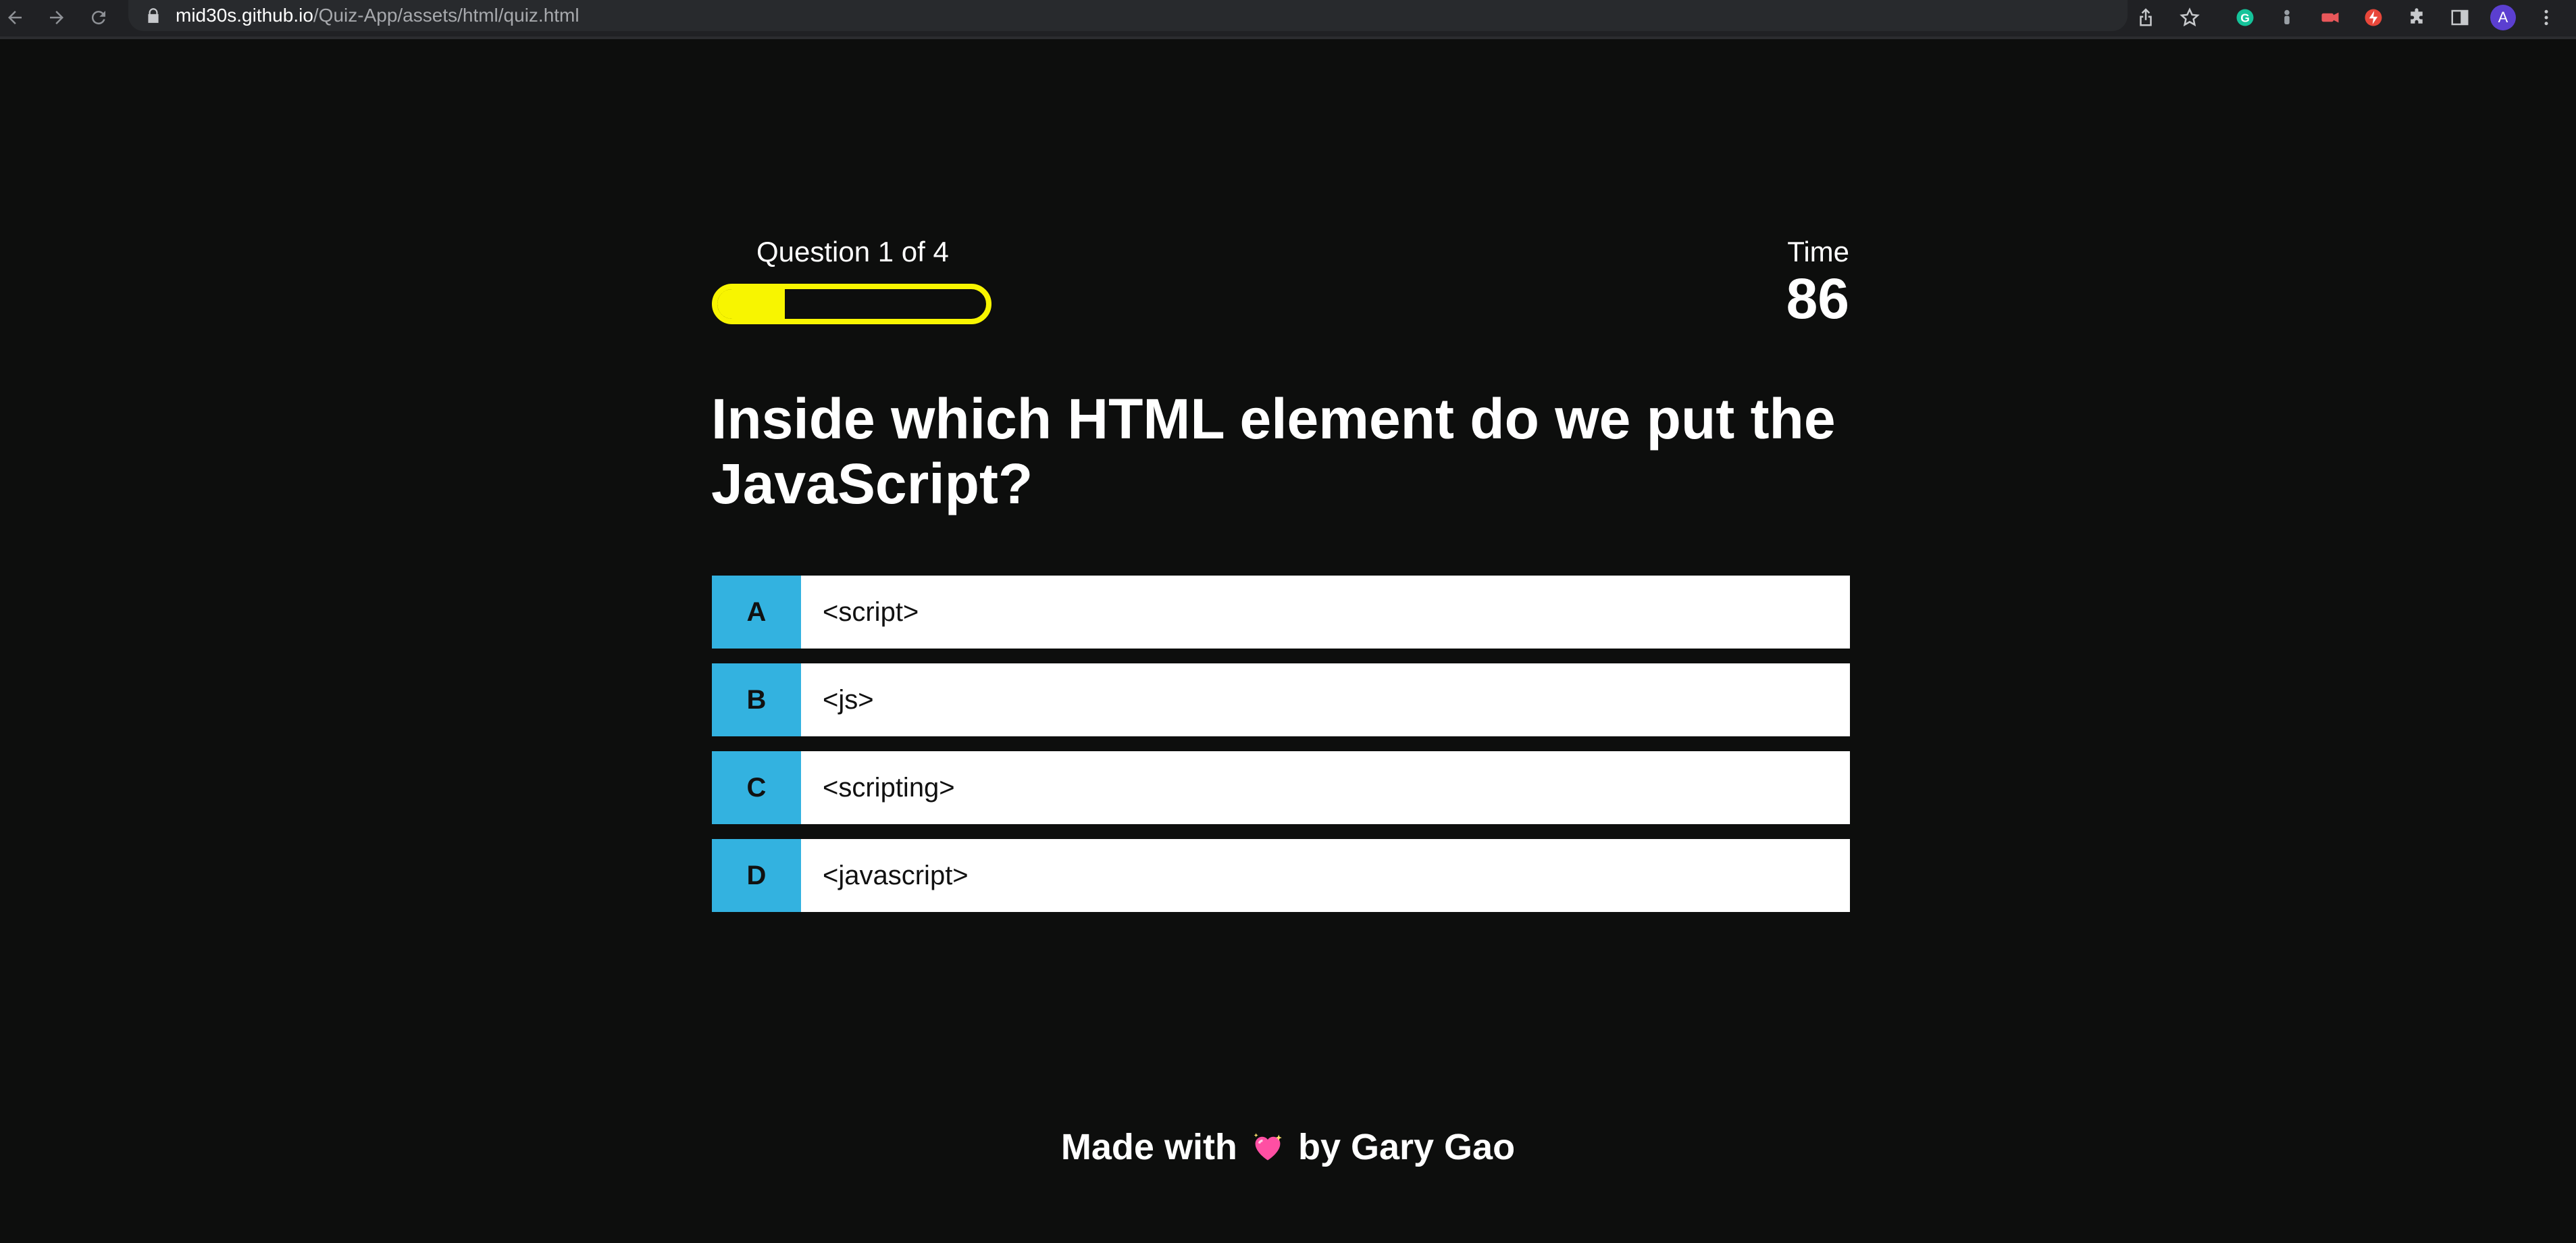  Describe the element at coordinates (1817, 299) in the screenshot. I see `time-remaining: 86` at that location.